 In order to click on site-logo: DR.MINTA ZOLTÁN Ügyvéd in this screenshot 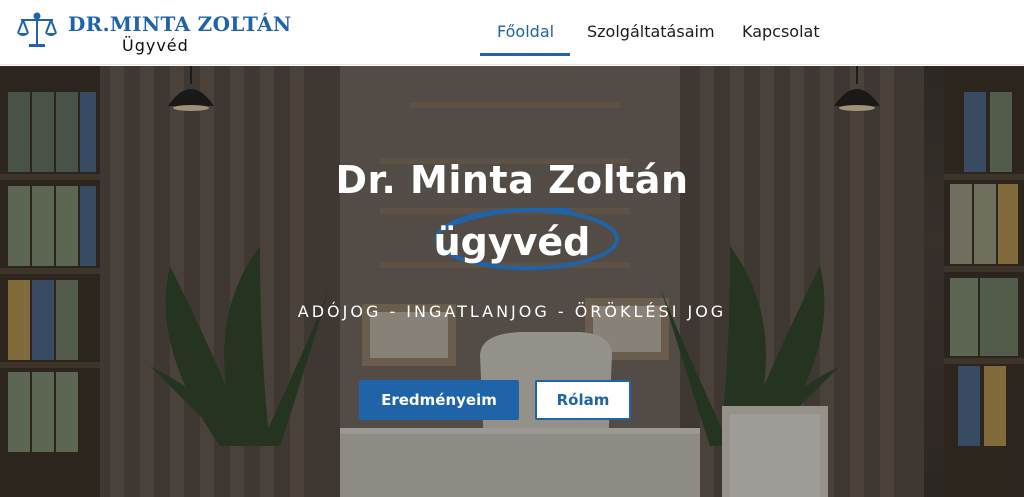, I will do `click(153, 34)`.